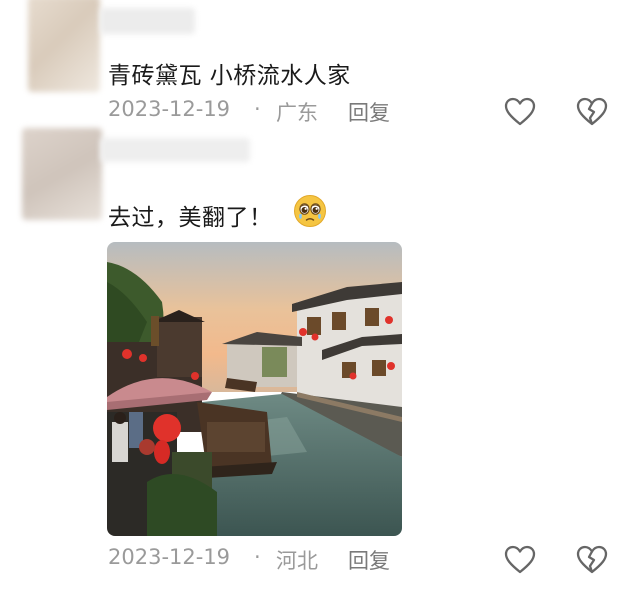 Image resolution: width=640 pixels, height=600 pixels. I want to click on comment-location: 河北, so click(297, 561).